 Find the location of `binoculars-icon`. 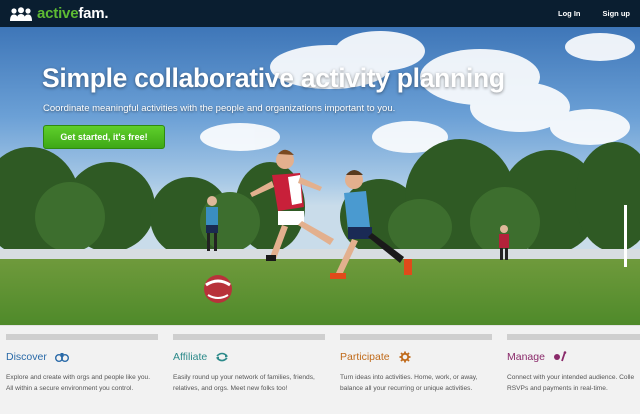

binoculars-icon is located at coordinates (61, 357).